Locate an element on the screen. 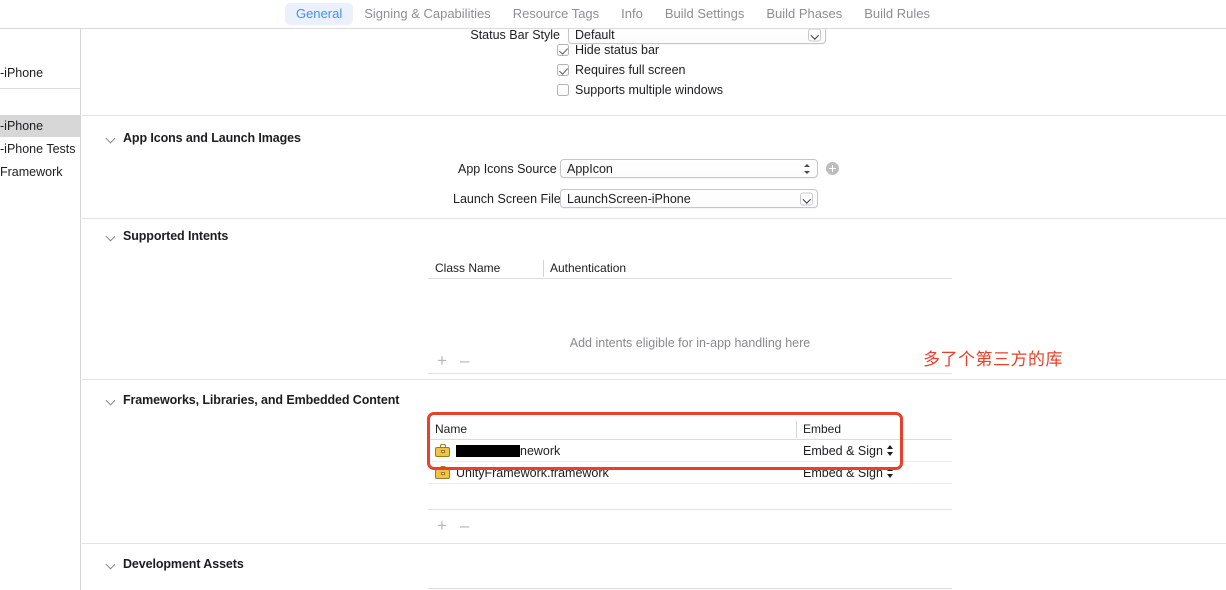  framework-name-cell-1: nework is located at coordinates (612, 451).